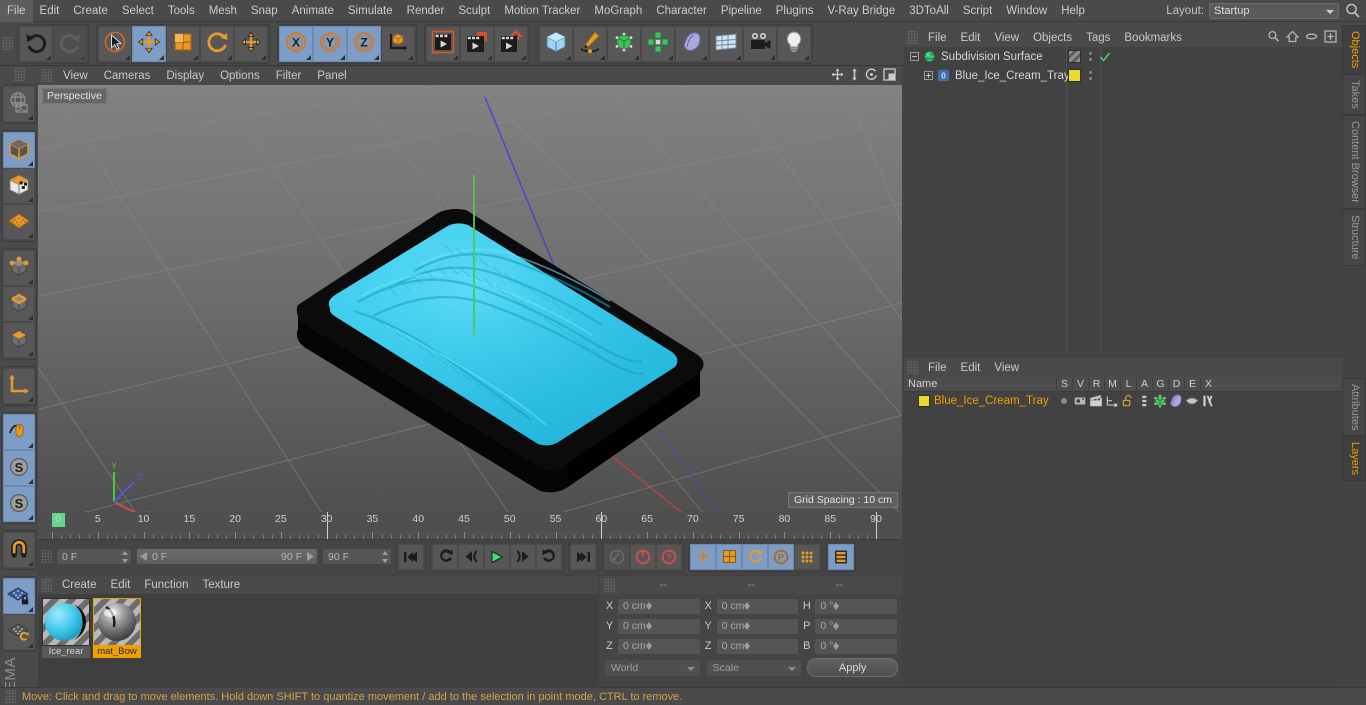  What do you see at coordinates (19, 74) in the screenshot?
I see `left-toolbar-gripper` at bounding box center [19, 74].